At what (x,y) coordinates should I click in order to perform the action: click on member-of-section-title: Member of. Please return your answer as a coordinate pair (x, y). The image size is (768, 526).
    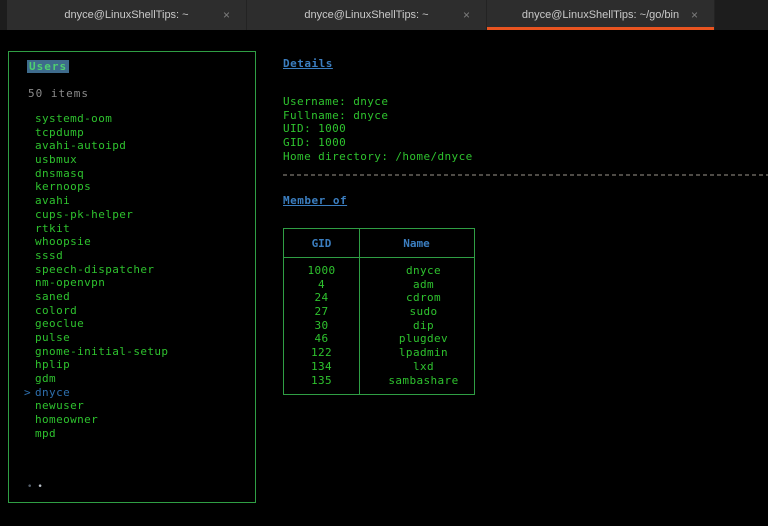
    Looking at the image, I should click on (315, 200).